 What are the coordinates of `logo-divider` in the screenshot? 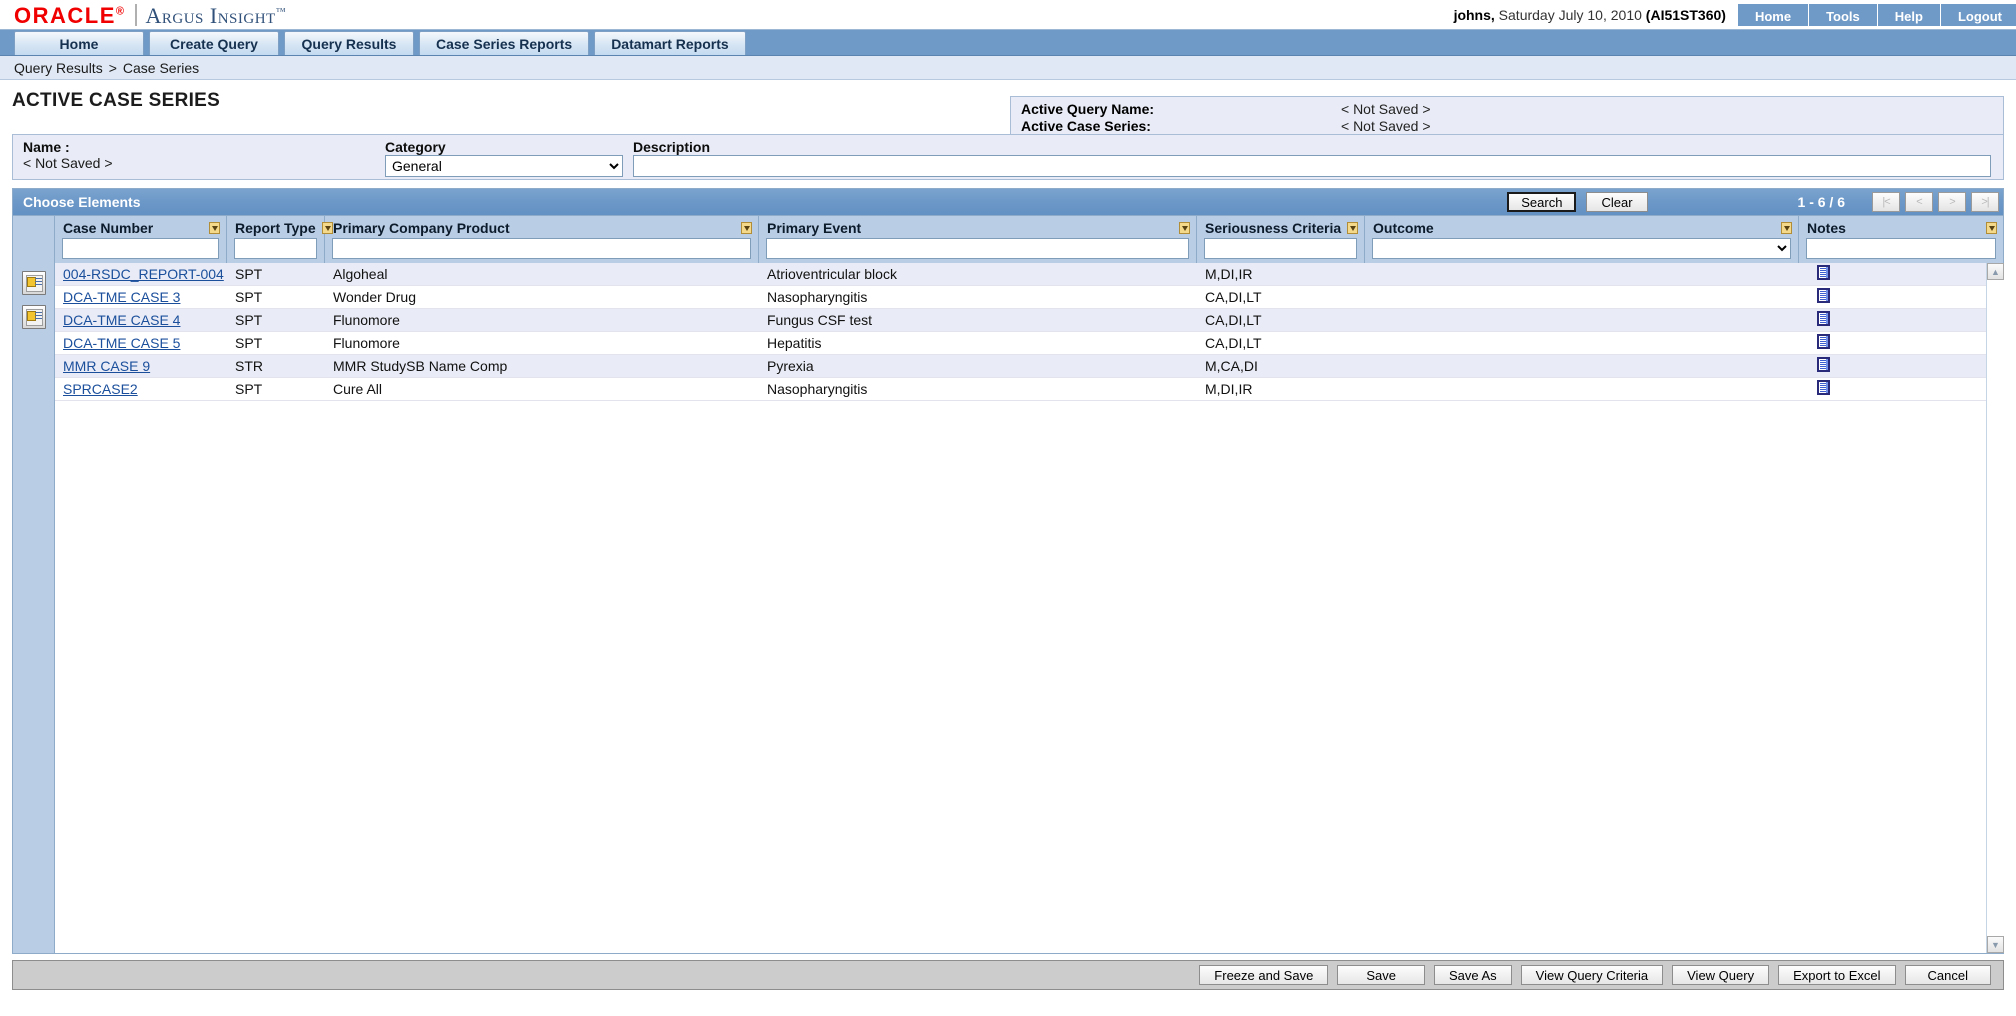 It's located at (135, 14).